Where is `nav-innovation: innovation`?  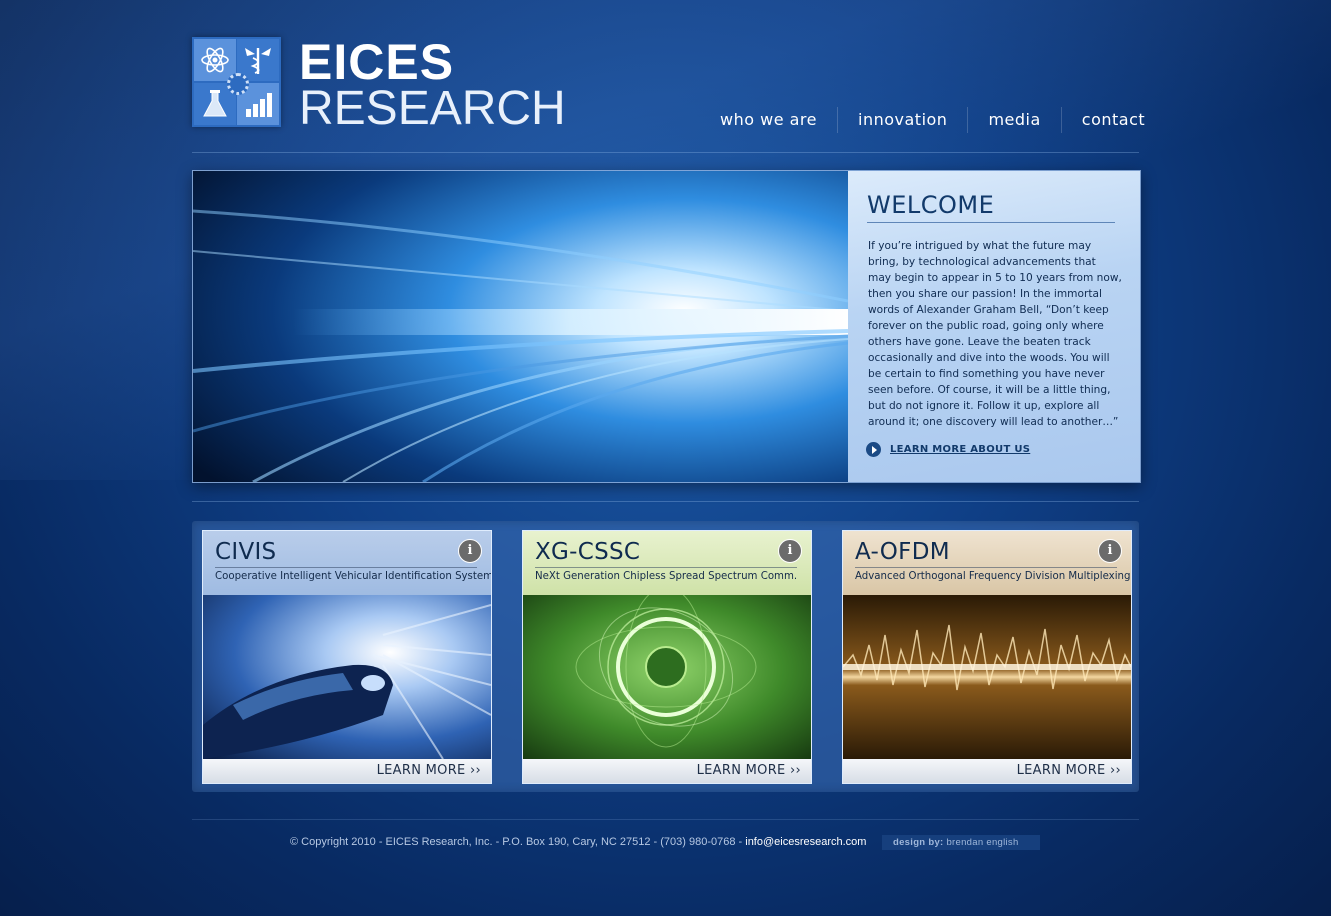
nav-innovation: innovation is located at coordinates (902, 120).